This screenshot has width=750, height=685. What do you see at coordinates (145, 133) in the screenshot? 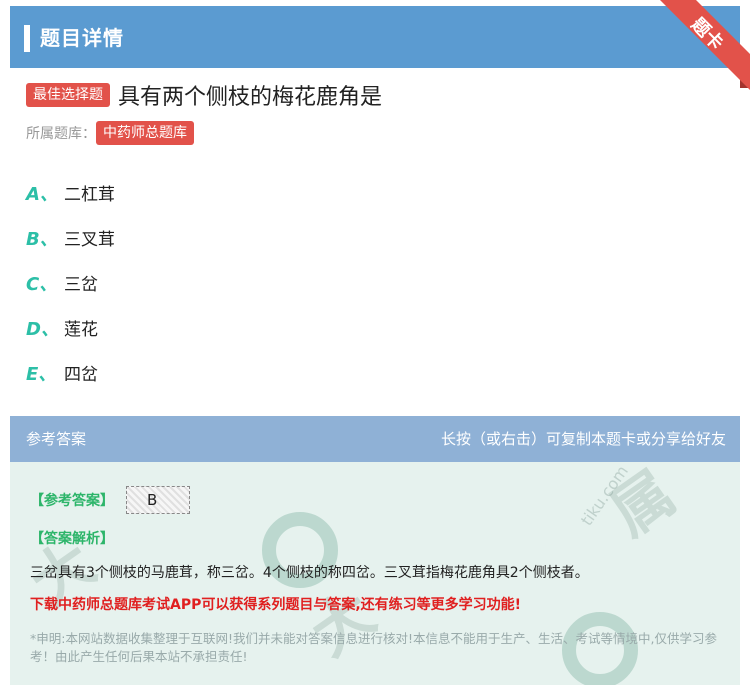
I see `bank-link: 中药师总题库` at bounding box center [145, 133].